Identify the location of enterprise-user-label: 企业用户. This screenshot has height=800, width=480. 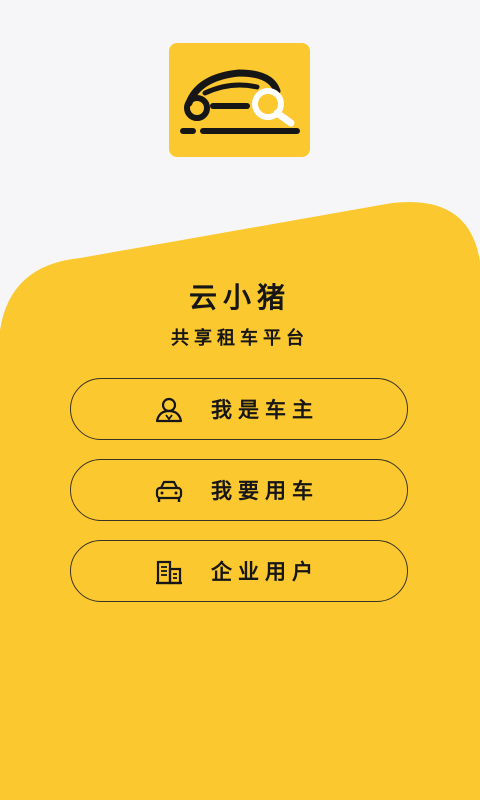
(265, 571).